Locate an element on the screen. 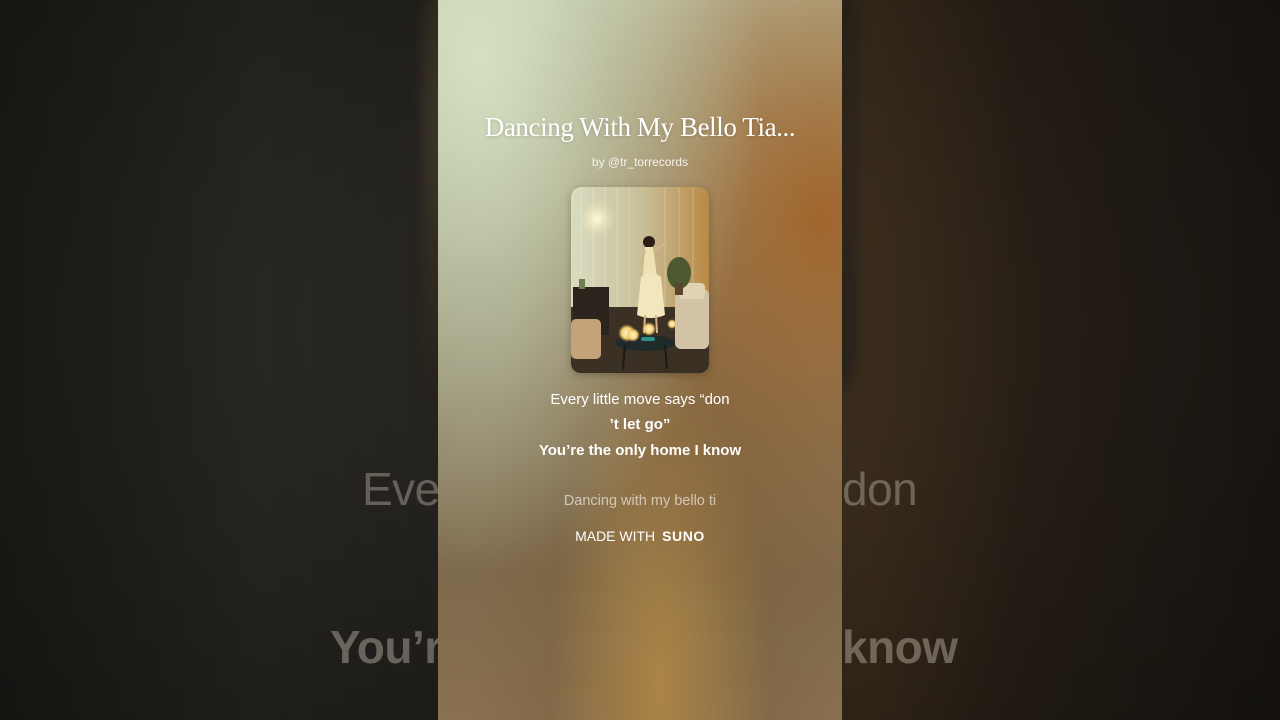 The width and height of the screenshot is (1280, 720). made-with-label: MADE WITH is located at coordinates (615, 536).